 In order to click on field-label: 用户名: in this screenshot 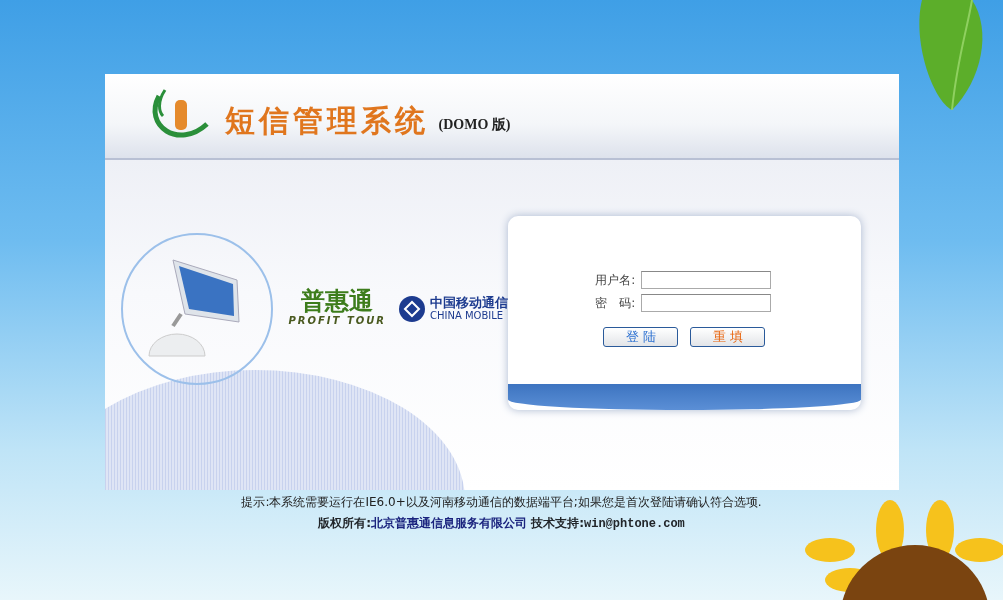, I will do `click(615, 280)`.